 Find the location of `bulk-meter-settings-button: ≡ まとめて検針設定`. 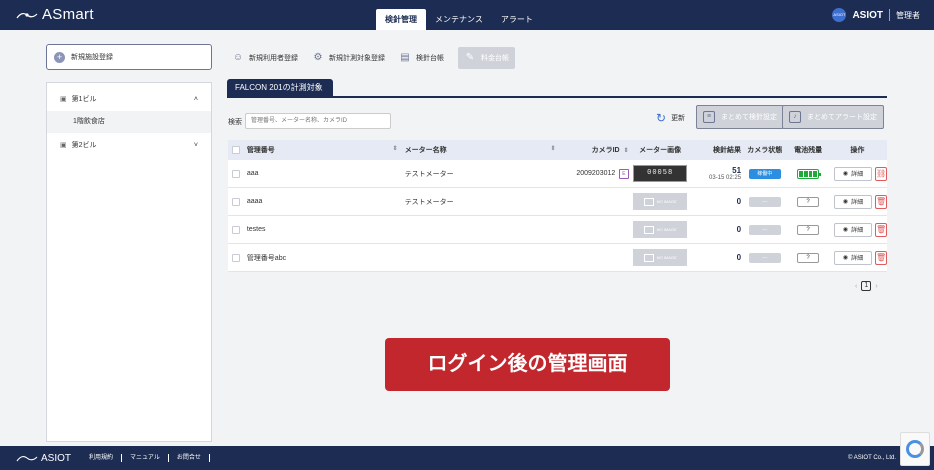

bulk-meter-settings-button: ≡ まとめて検針設定 is located at coordinates (740, 117).